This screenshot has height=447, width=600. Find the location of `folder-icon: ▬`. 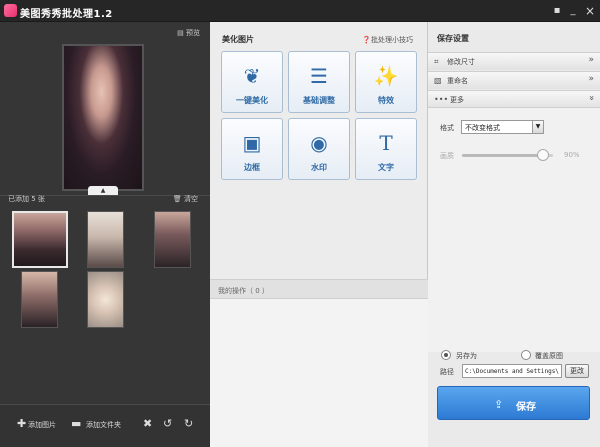

folder-icon: ▬ is located at coordinates (76, 423).